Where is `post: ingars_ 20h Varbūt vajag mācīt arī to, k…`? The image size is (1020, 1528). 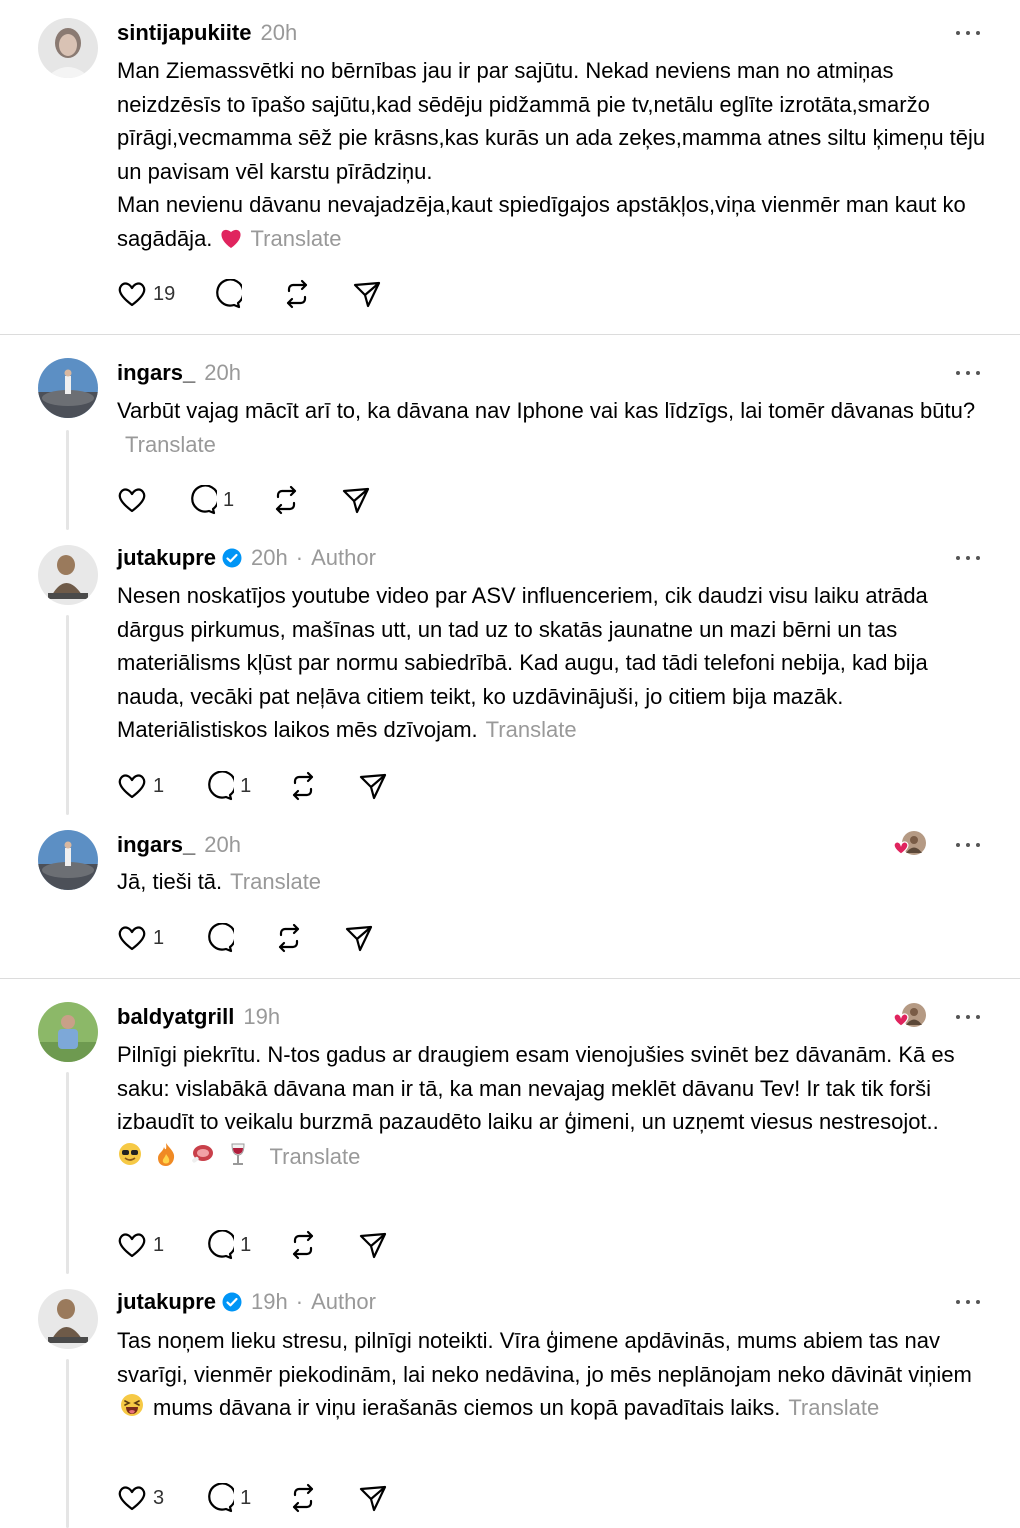
post: ingars_ 20h Varbūt vajag mācīt arī to, k… is located at coordinates (510, 432).